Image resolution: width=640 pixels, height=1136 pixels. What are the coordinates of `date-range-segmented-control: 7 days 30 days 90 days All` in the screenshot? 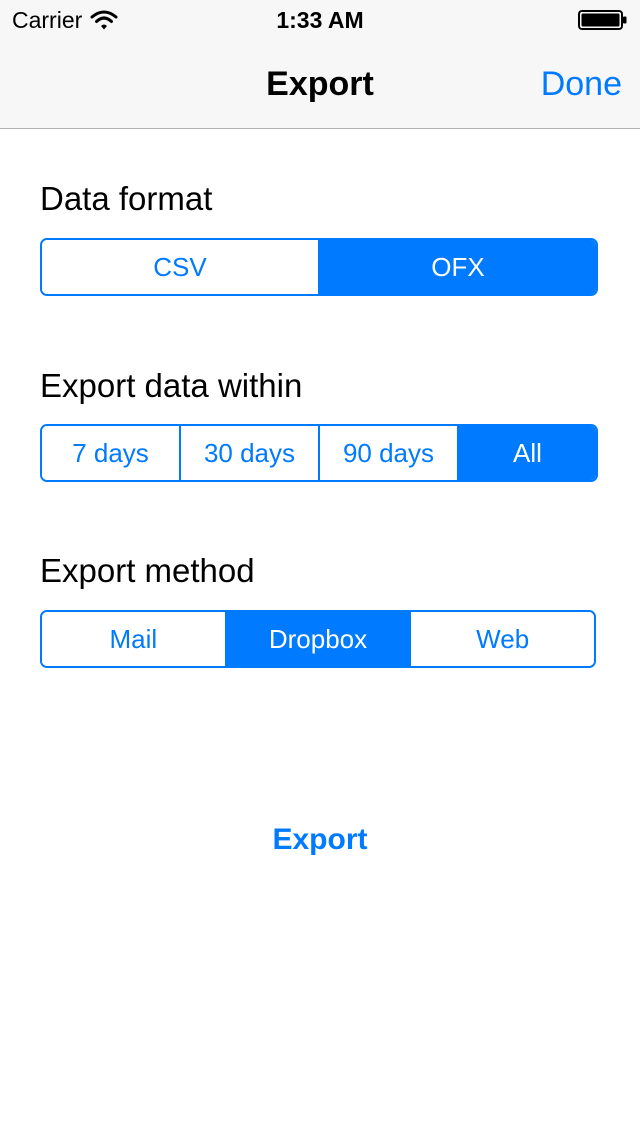 It's located at (319, 453).